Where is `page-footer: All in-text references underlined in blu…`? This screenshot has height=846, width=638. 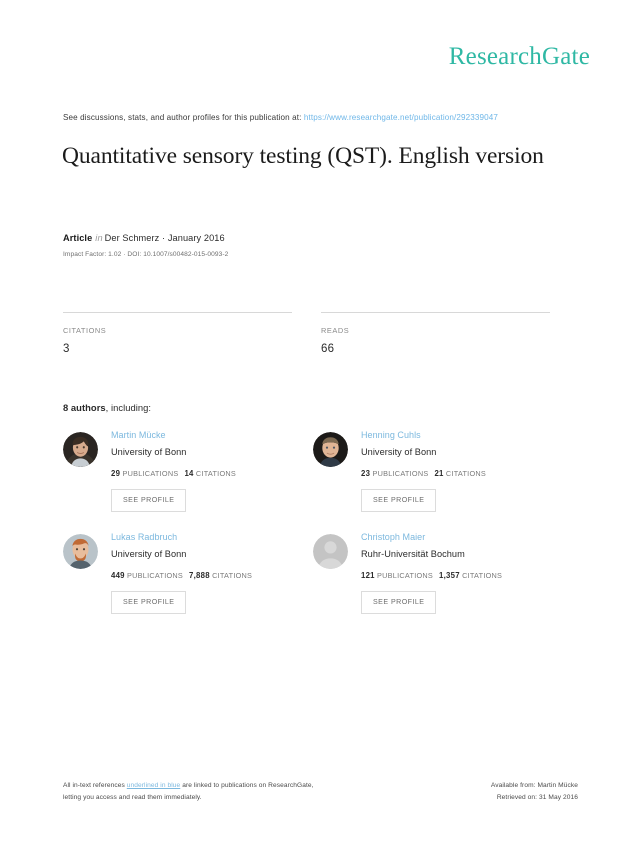 page-footer: All in-text references underlined in blu… is located at coordinates (320, 792).